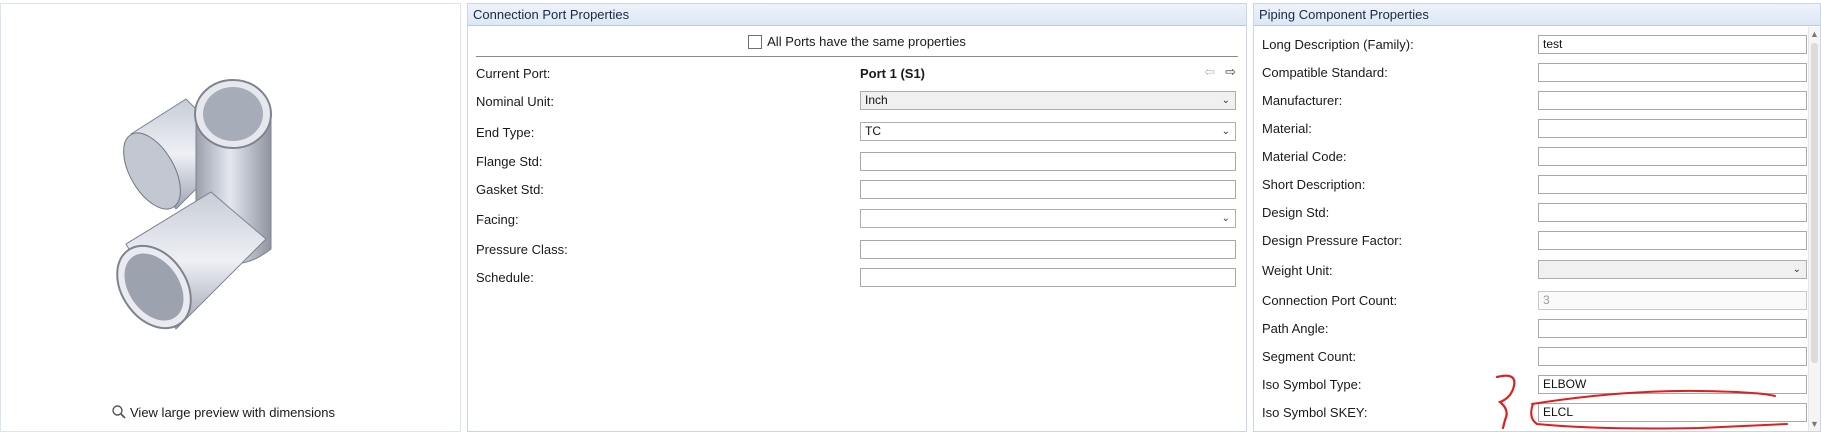  I want to click on design-pressure-factor-field, so click(1672, 240).